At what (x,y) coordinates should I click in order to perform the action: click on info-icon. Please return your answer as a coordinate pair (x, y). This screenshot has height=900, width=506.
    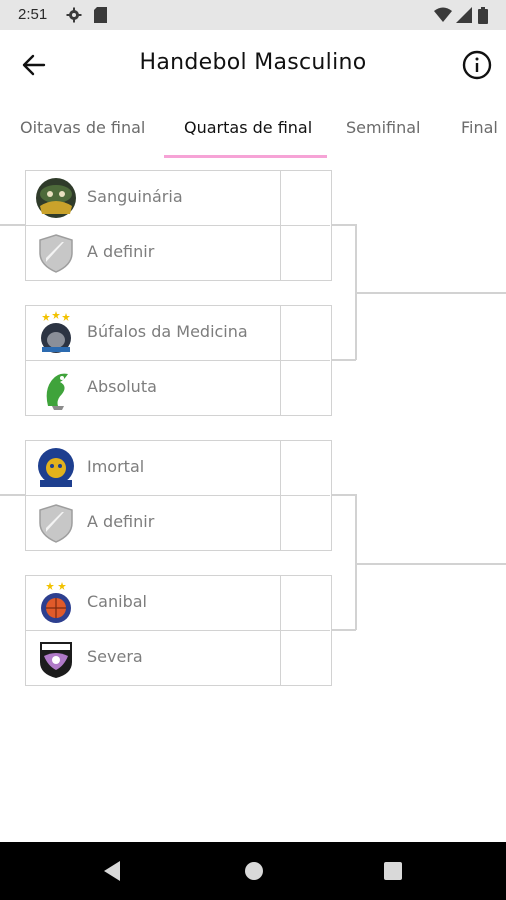
    Looking at the image, I should click on (477, 65).